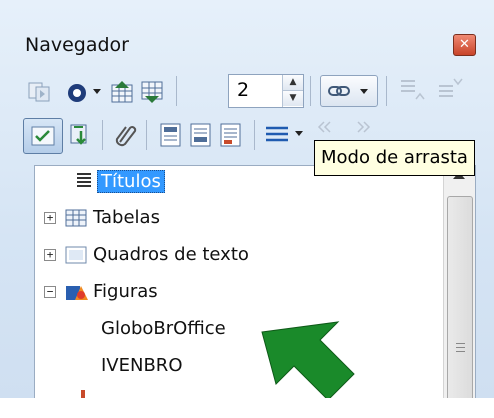 The height and width of the screenshot is (418, 494). What do you see at coordinates (235, 218) in the screenshot?
I see `tree-row-tables: + Tabelas` at bounding box center [235, 218].